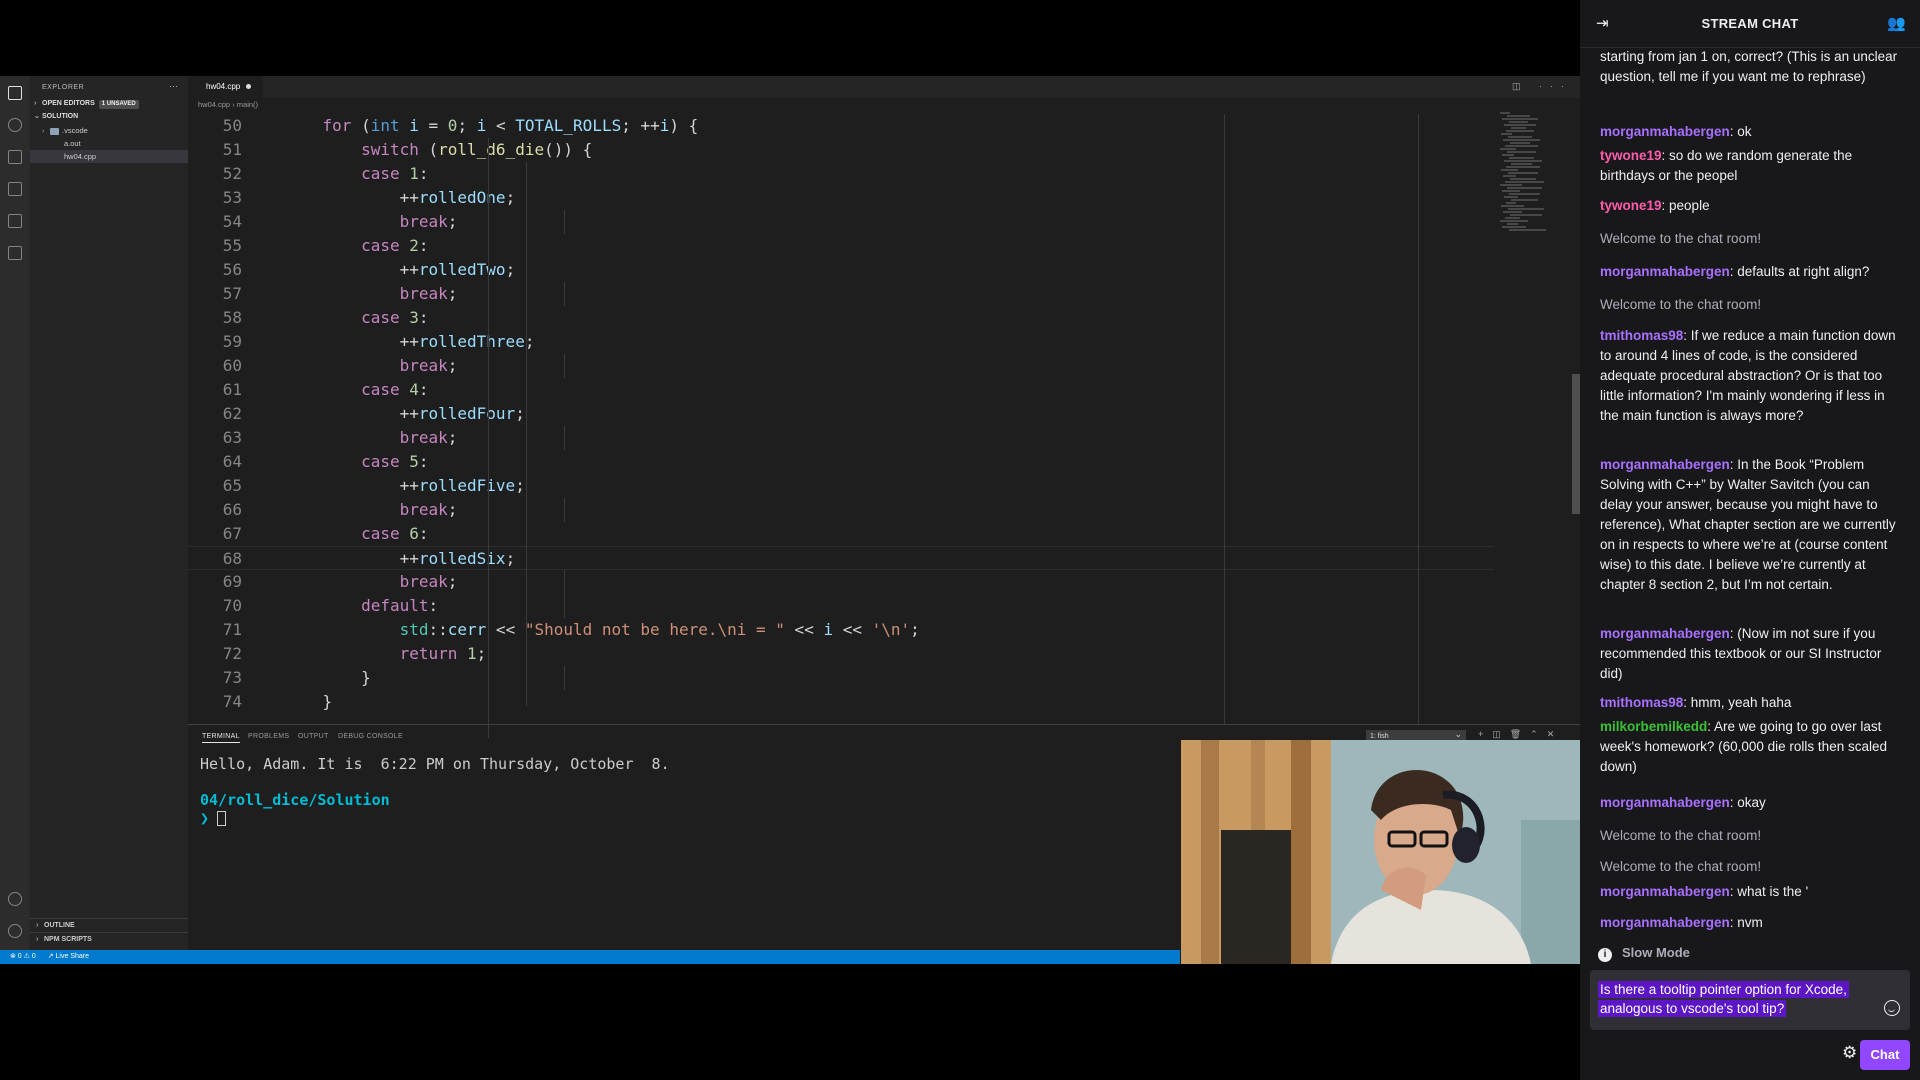 Image resolution: width=1920 pixels, height=1080 pixels. Describe the element at coordinates (1750, 132) in the screenshot. I see `chat-message: morganmahabergen: ok` at that location.